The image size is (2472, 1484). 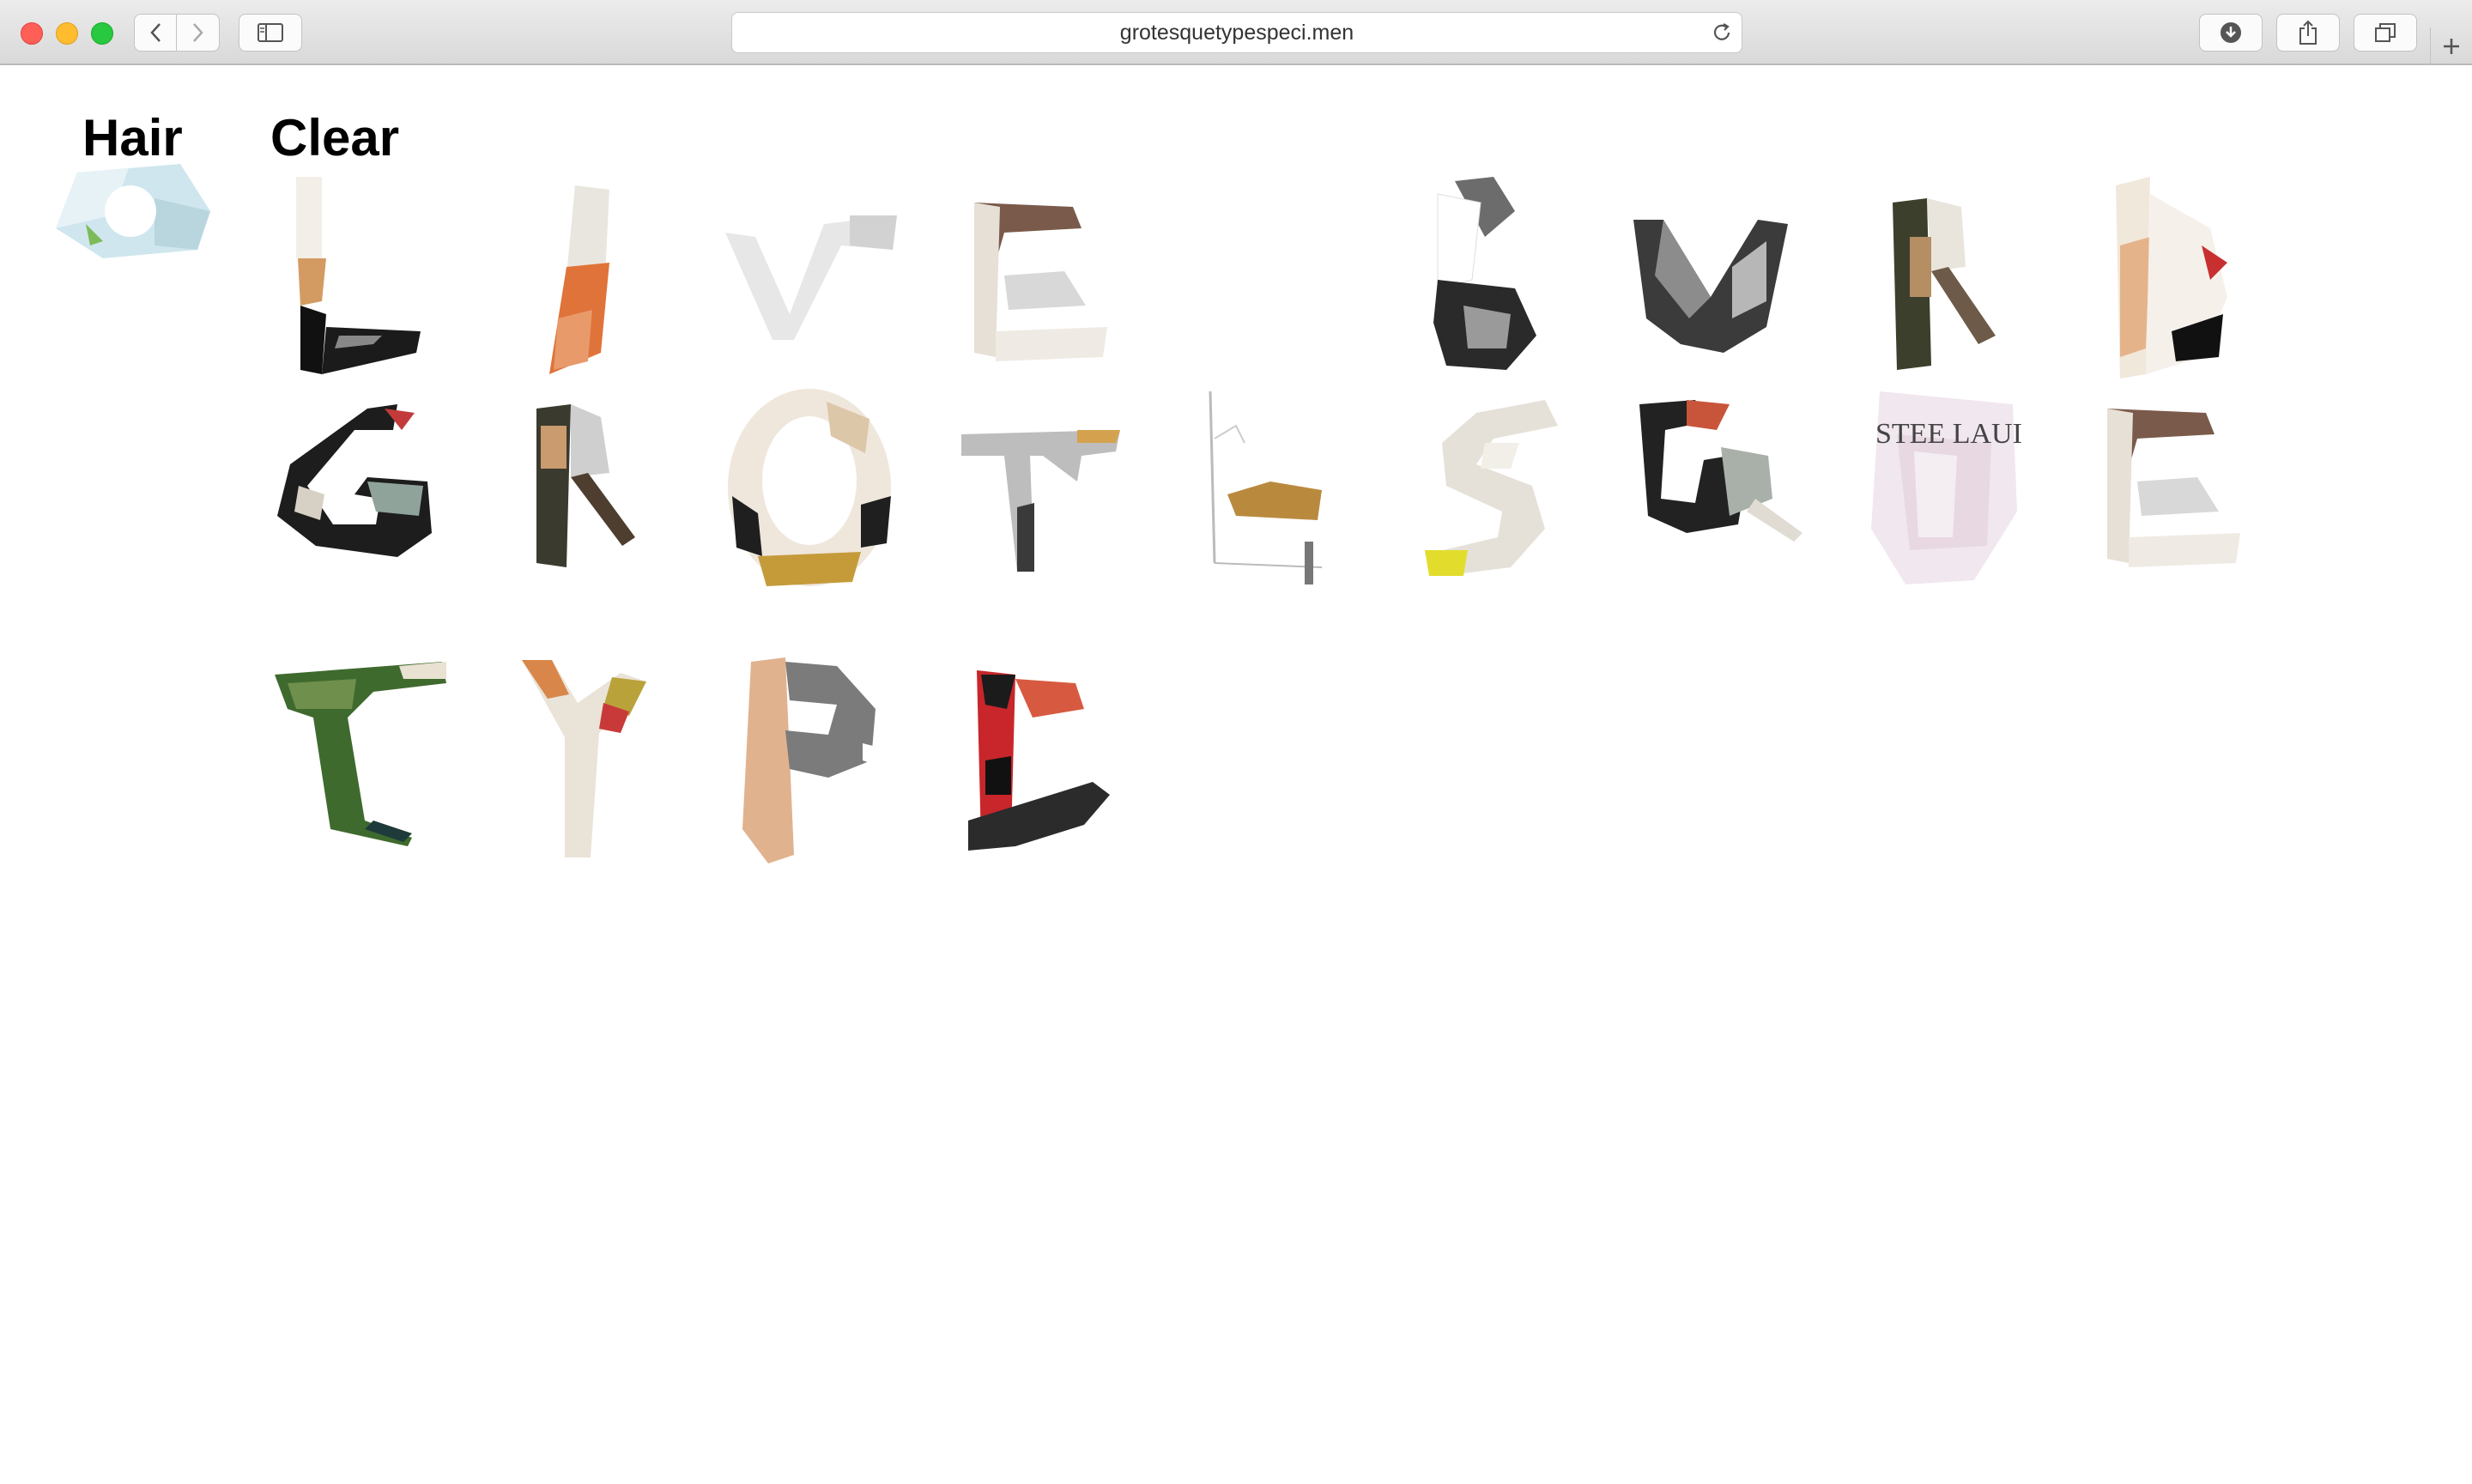 I want to click on close-window-button, so click(x=32, y=33).